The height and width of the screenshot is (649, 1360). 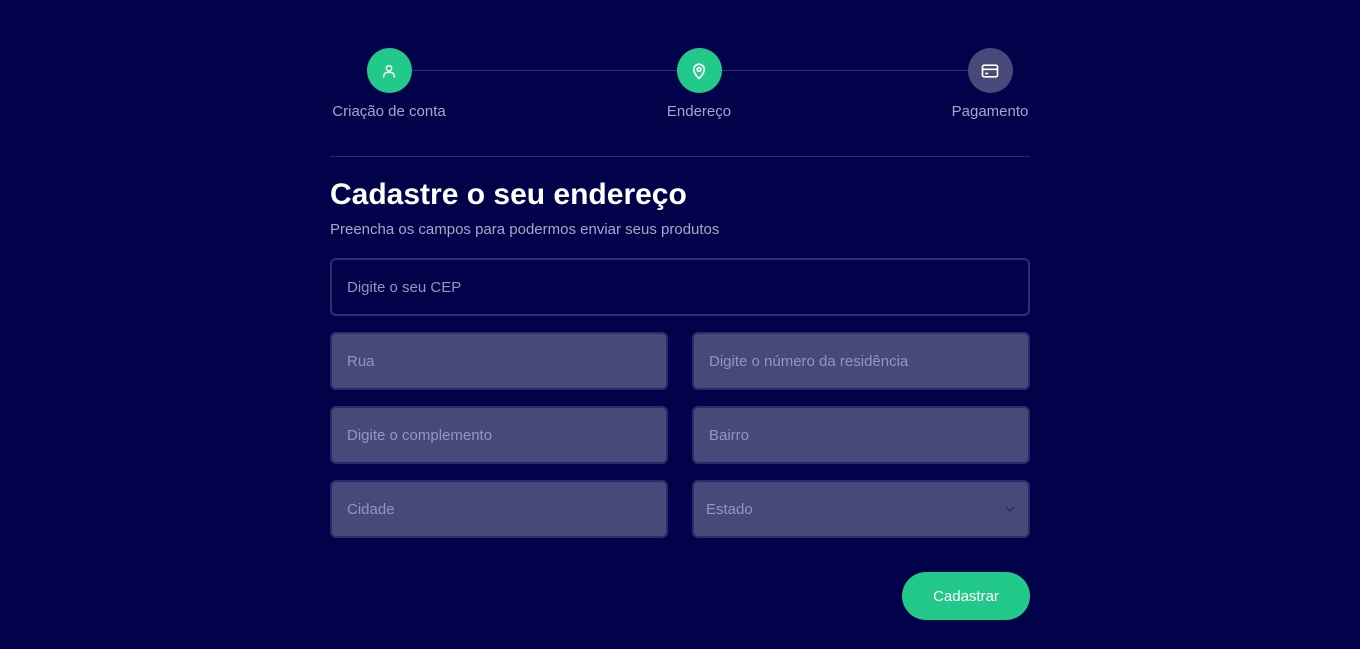 What do you see at coordinates (499, 509) in the screenshot?
I see `city-input` at bounding box center [499, 509].